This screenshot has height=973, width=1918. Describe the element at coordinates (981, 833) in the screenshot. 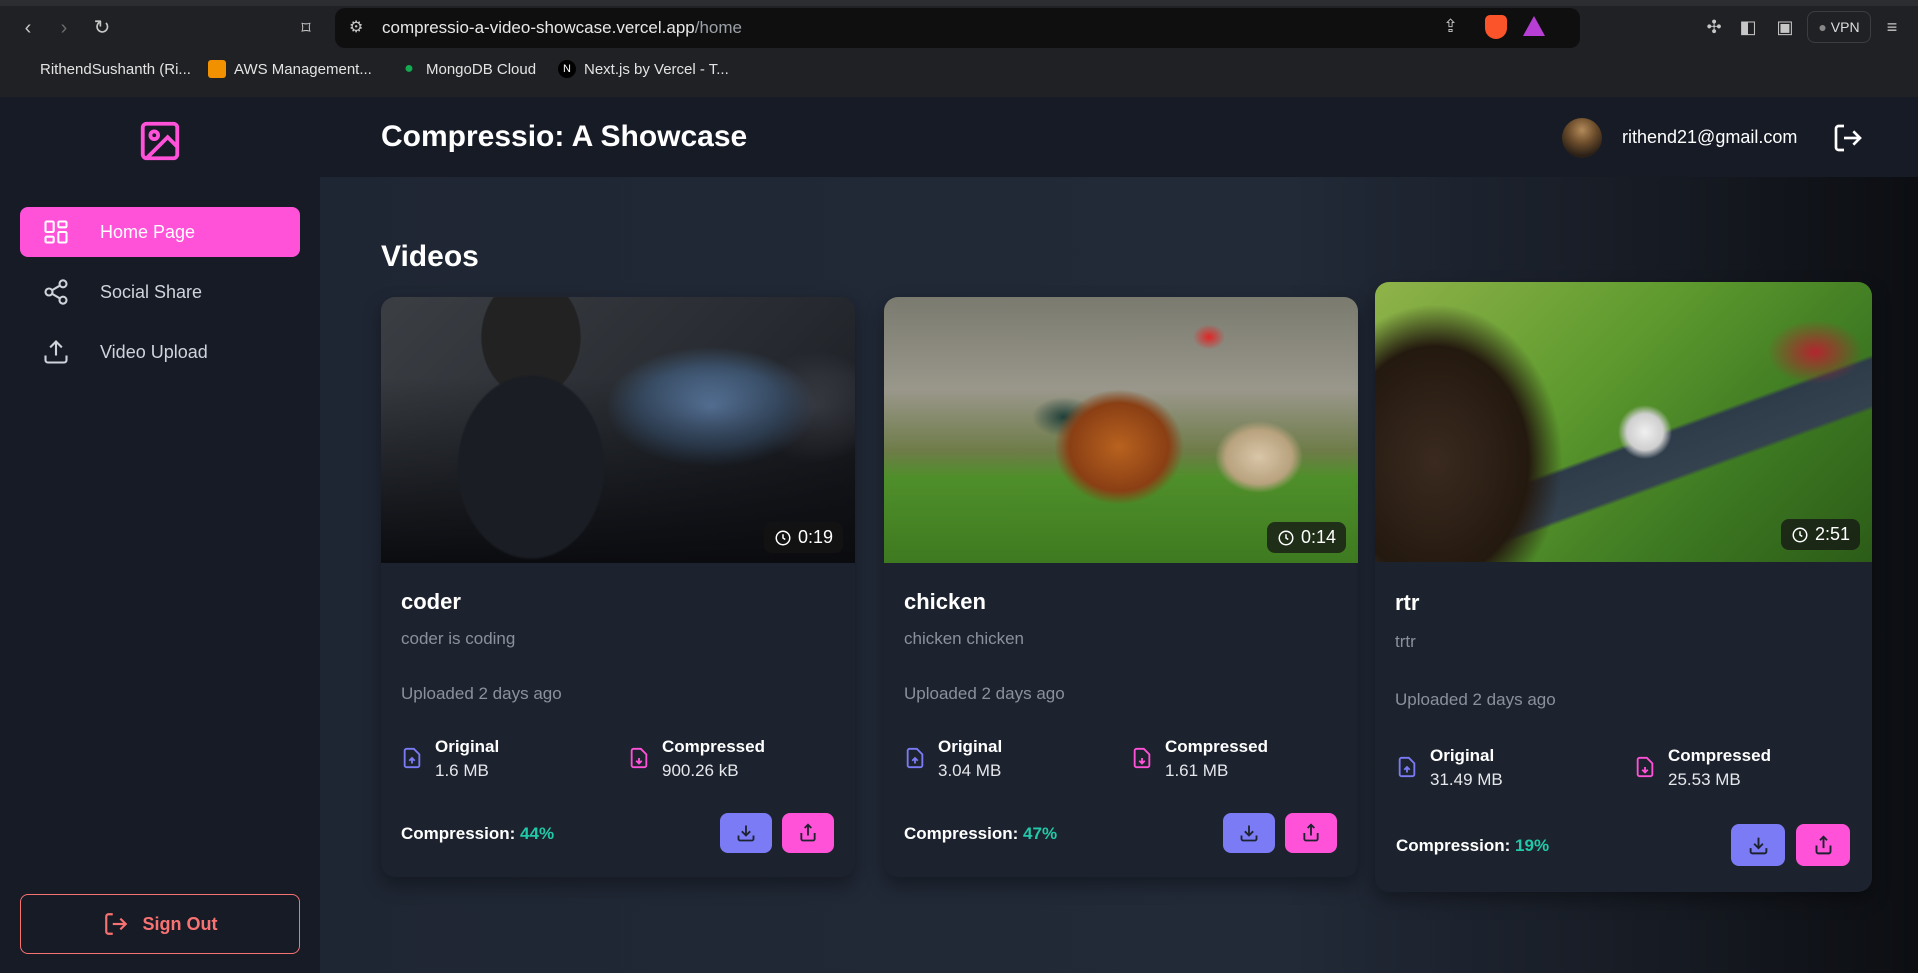

I see `compression-stat: Compression: 47%` at that location.